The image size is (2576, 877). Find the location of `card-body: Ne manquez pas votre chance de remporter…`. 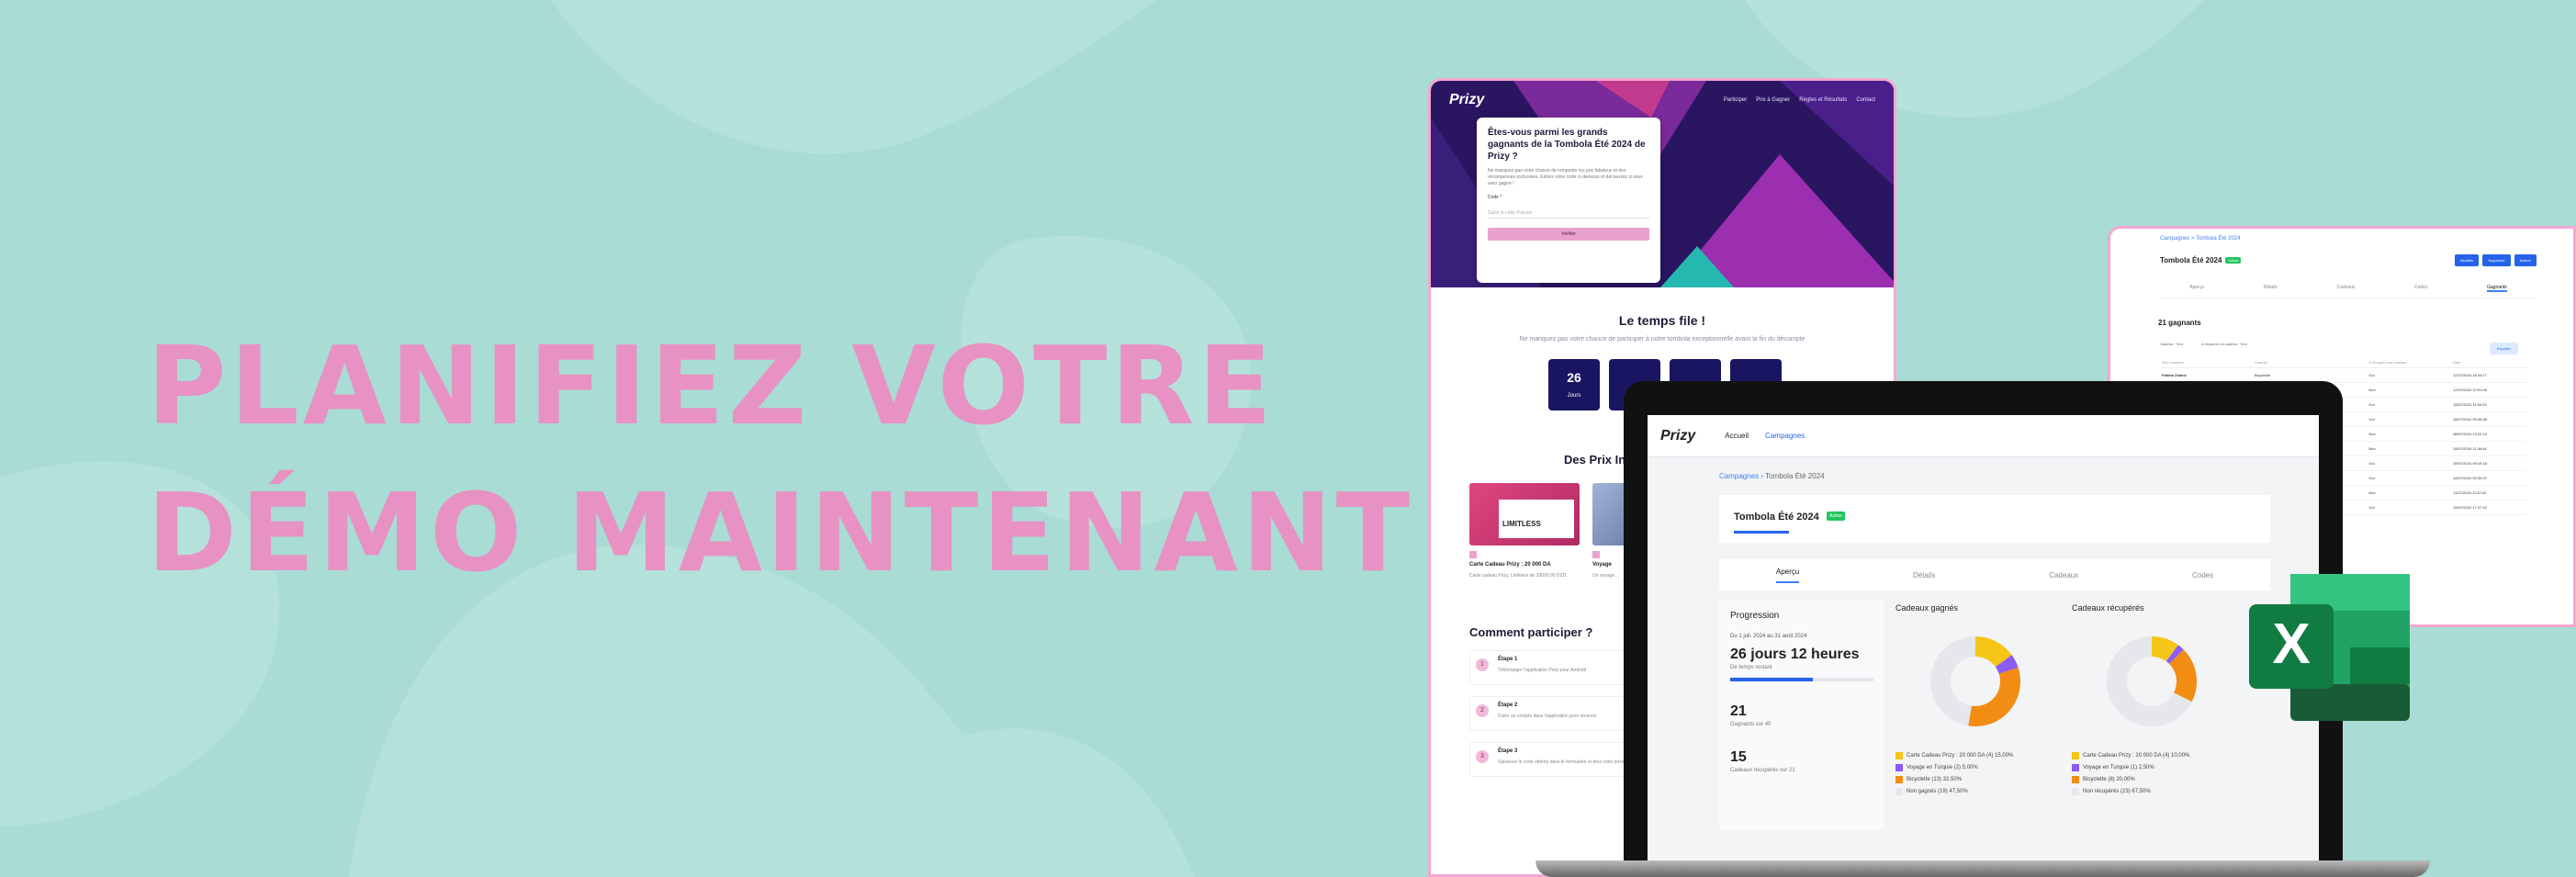

card-body: Ne manquez pas votre chance de remporter… is located at coordinates (1565, 177).